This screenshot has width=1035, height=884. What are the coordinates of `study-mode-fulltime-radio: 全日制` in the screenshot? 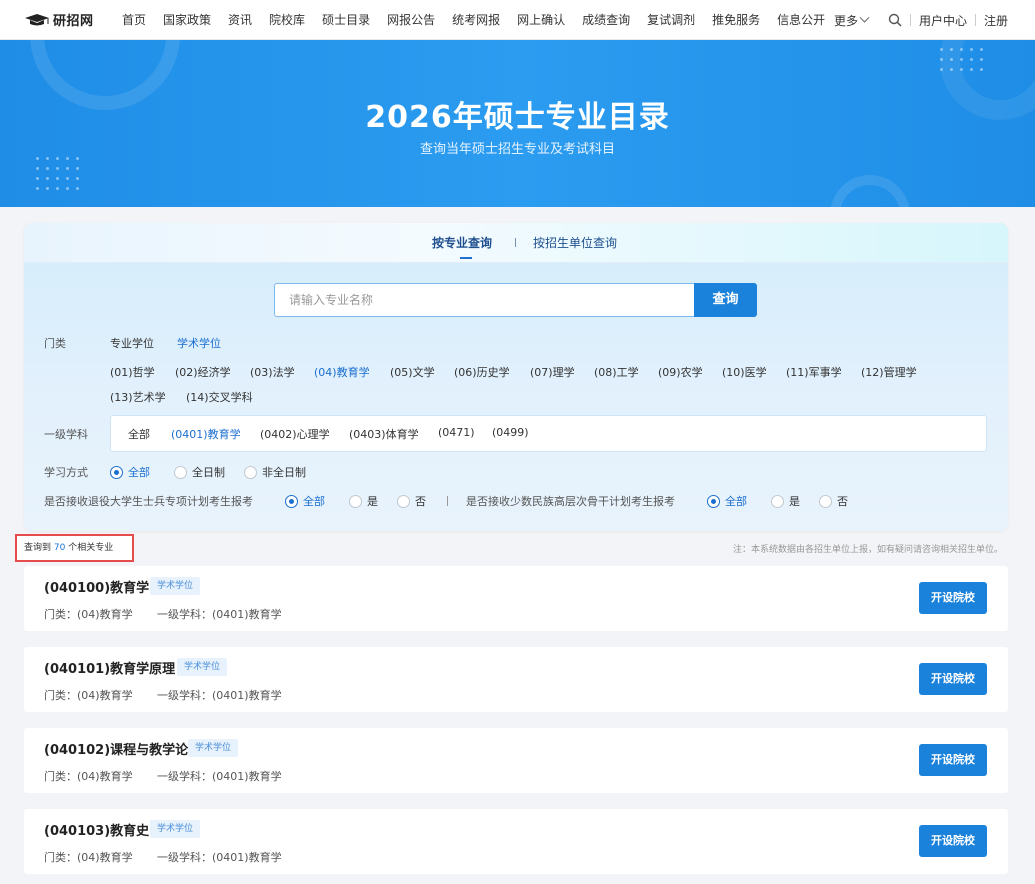 It's located at (199, 472).